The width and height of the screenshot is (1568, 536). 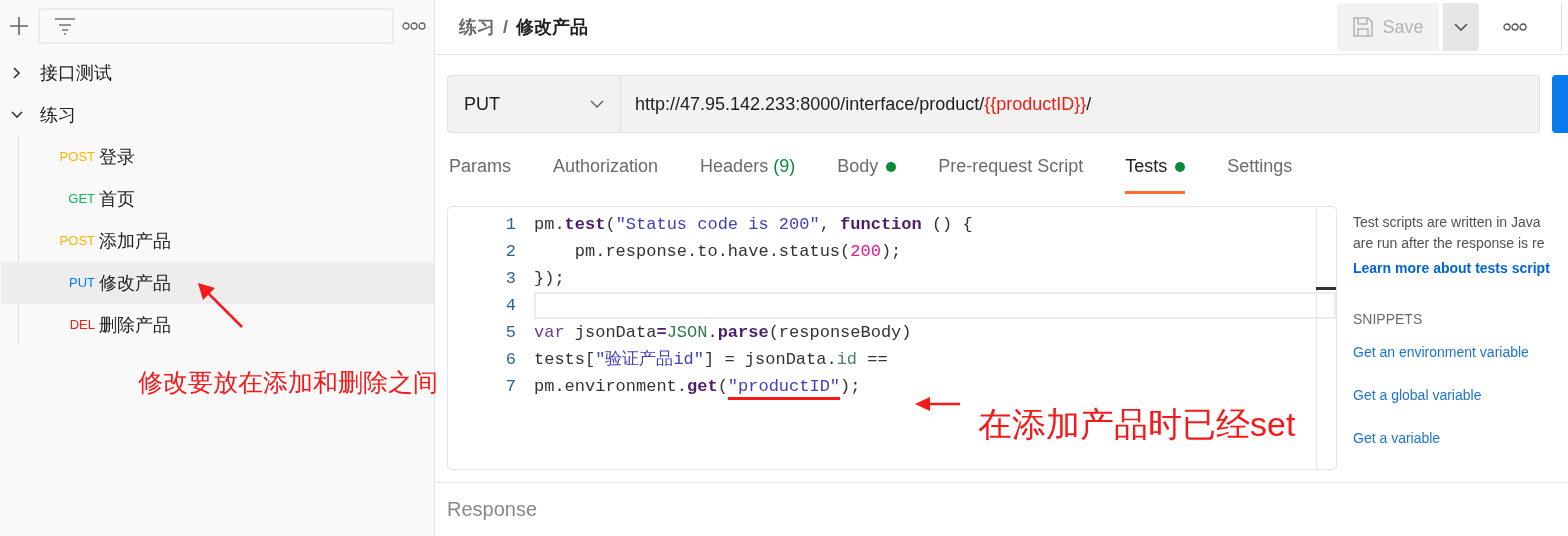 I want to click on line-number: 2, so click(x=510, y=252).